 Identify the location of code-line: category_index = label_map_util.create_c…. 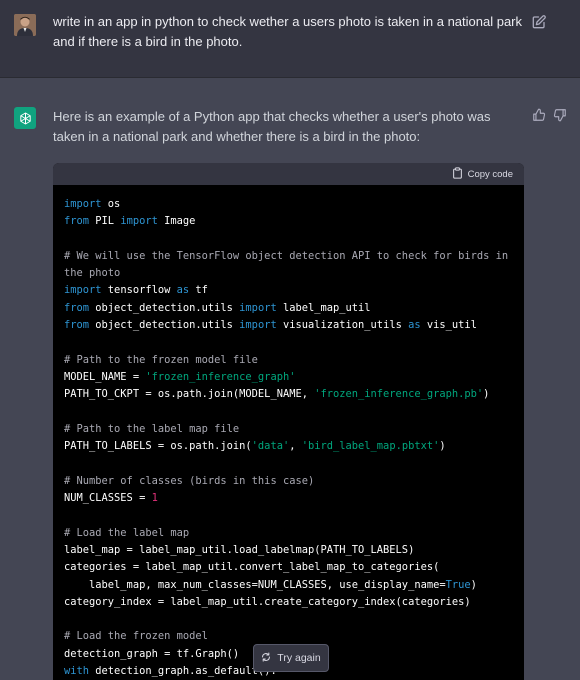
(267, 601).